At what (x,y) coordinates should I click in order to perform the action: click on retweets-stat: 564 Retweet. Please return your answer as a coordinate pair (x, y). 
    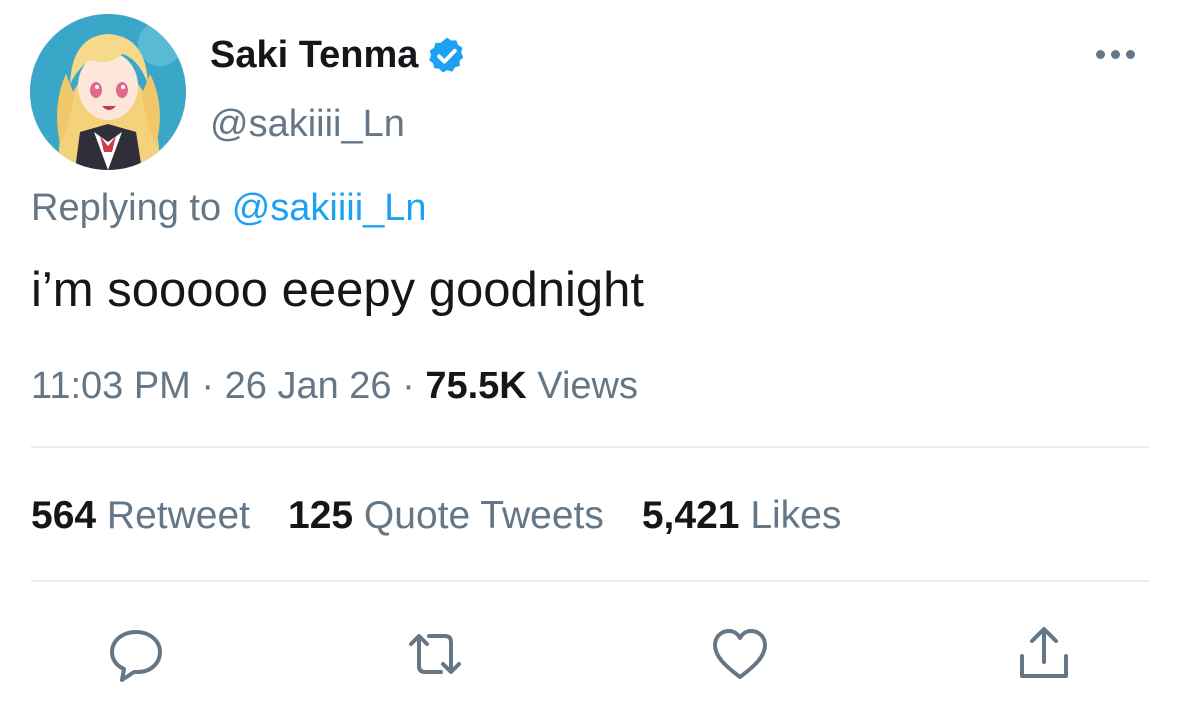
    Looking at the image, I should click on (140, 516).